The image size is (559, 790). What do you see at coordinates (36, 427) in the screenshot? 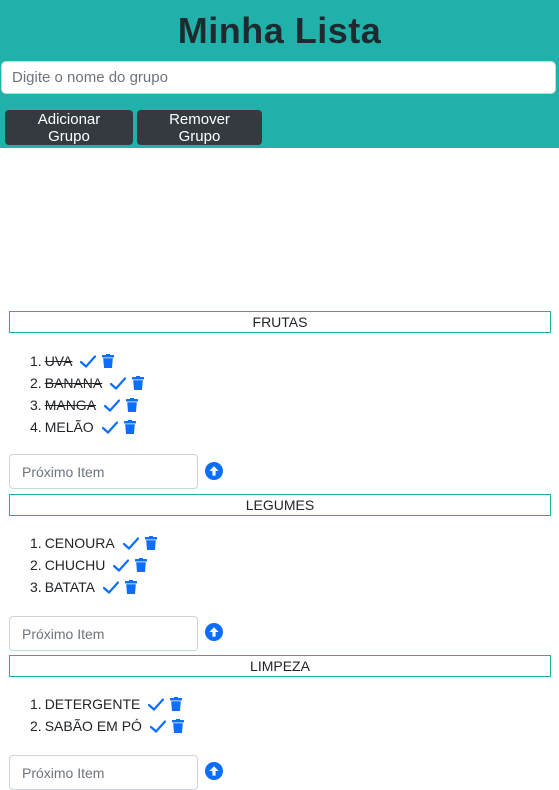
I see `item-number: 4.` at bounding box center [36, 427].